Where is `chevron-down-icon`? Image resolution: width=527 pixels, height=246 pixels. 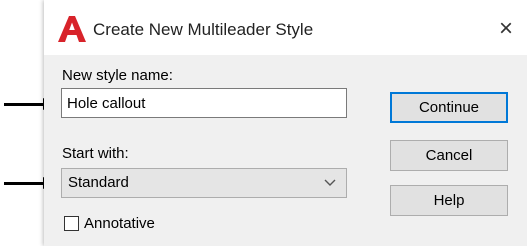 chevron-down-icon is located at coordinates (330, 182).